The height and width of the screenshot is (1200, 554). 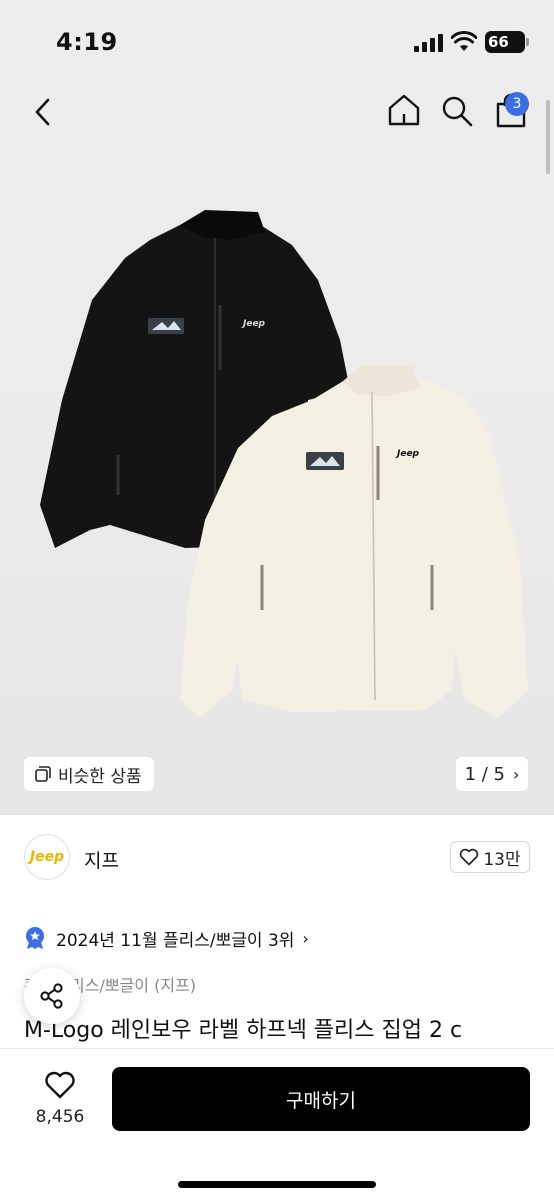 What do you see at coordinates (404, 110) in the screenshot?
I see `home-icon` at bounding box center [404, 110].